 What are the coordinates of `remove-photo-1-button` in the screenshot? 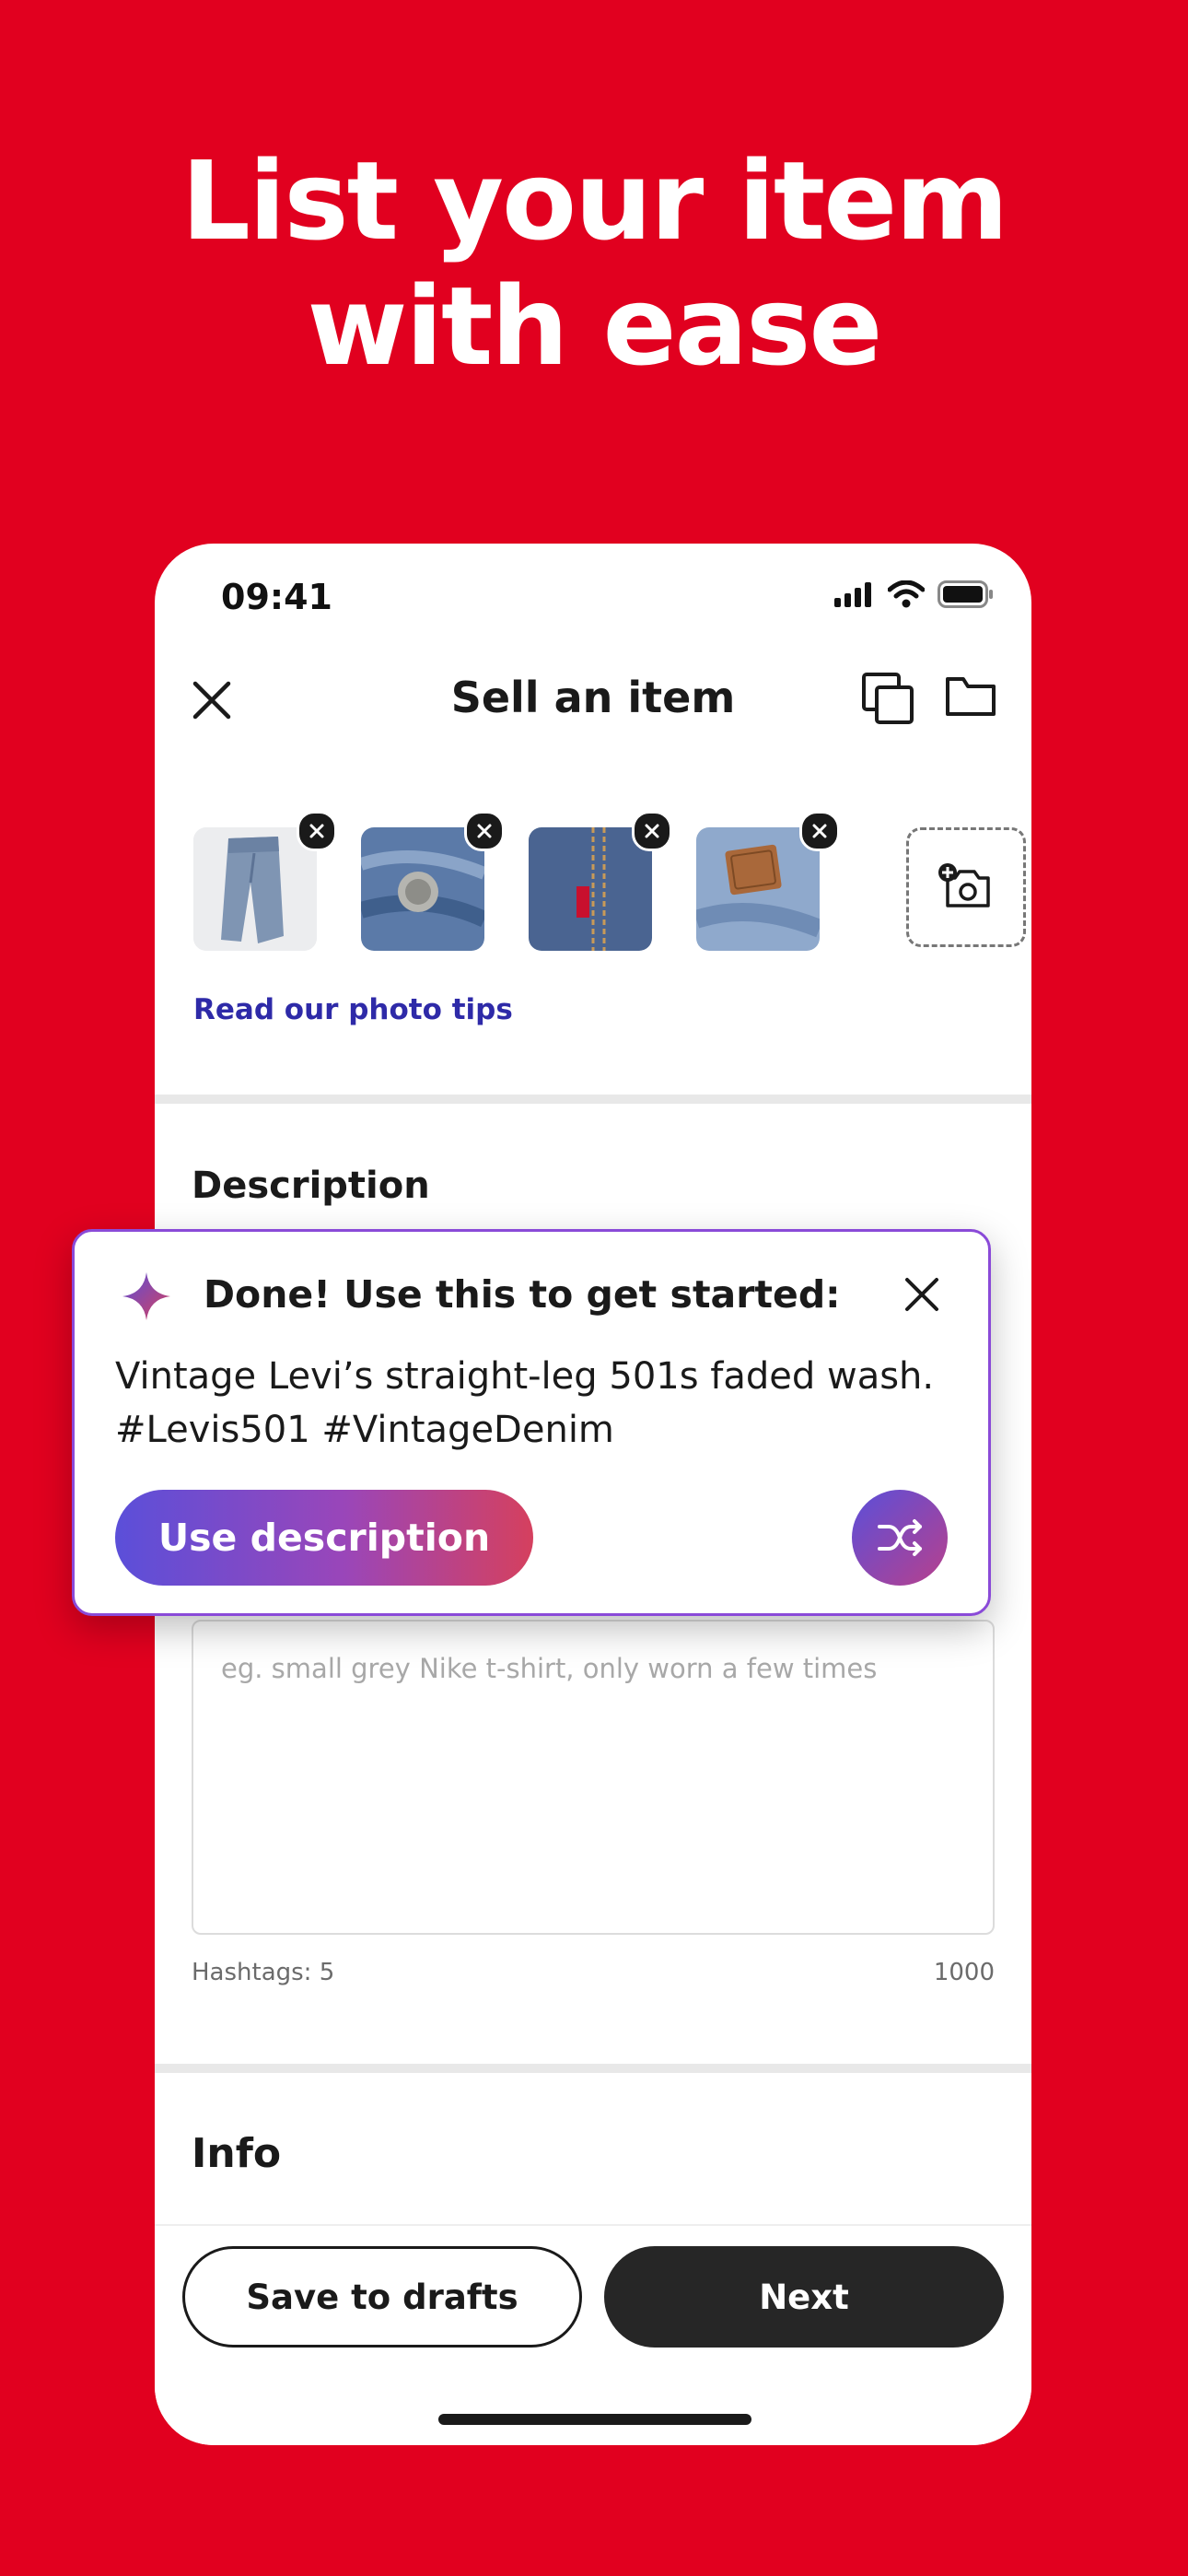 It's located at (317, 831).